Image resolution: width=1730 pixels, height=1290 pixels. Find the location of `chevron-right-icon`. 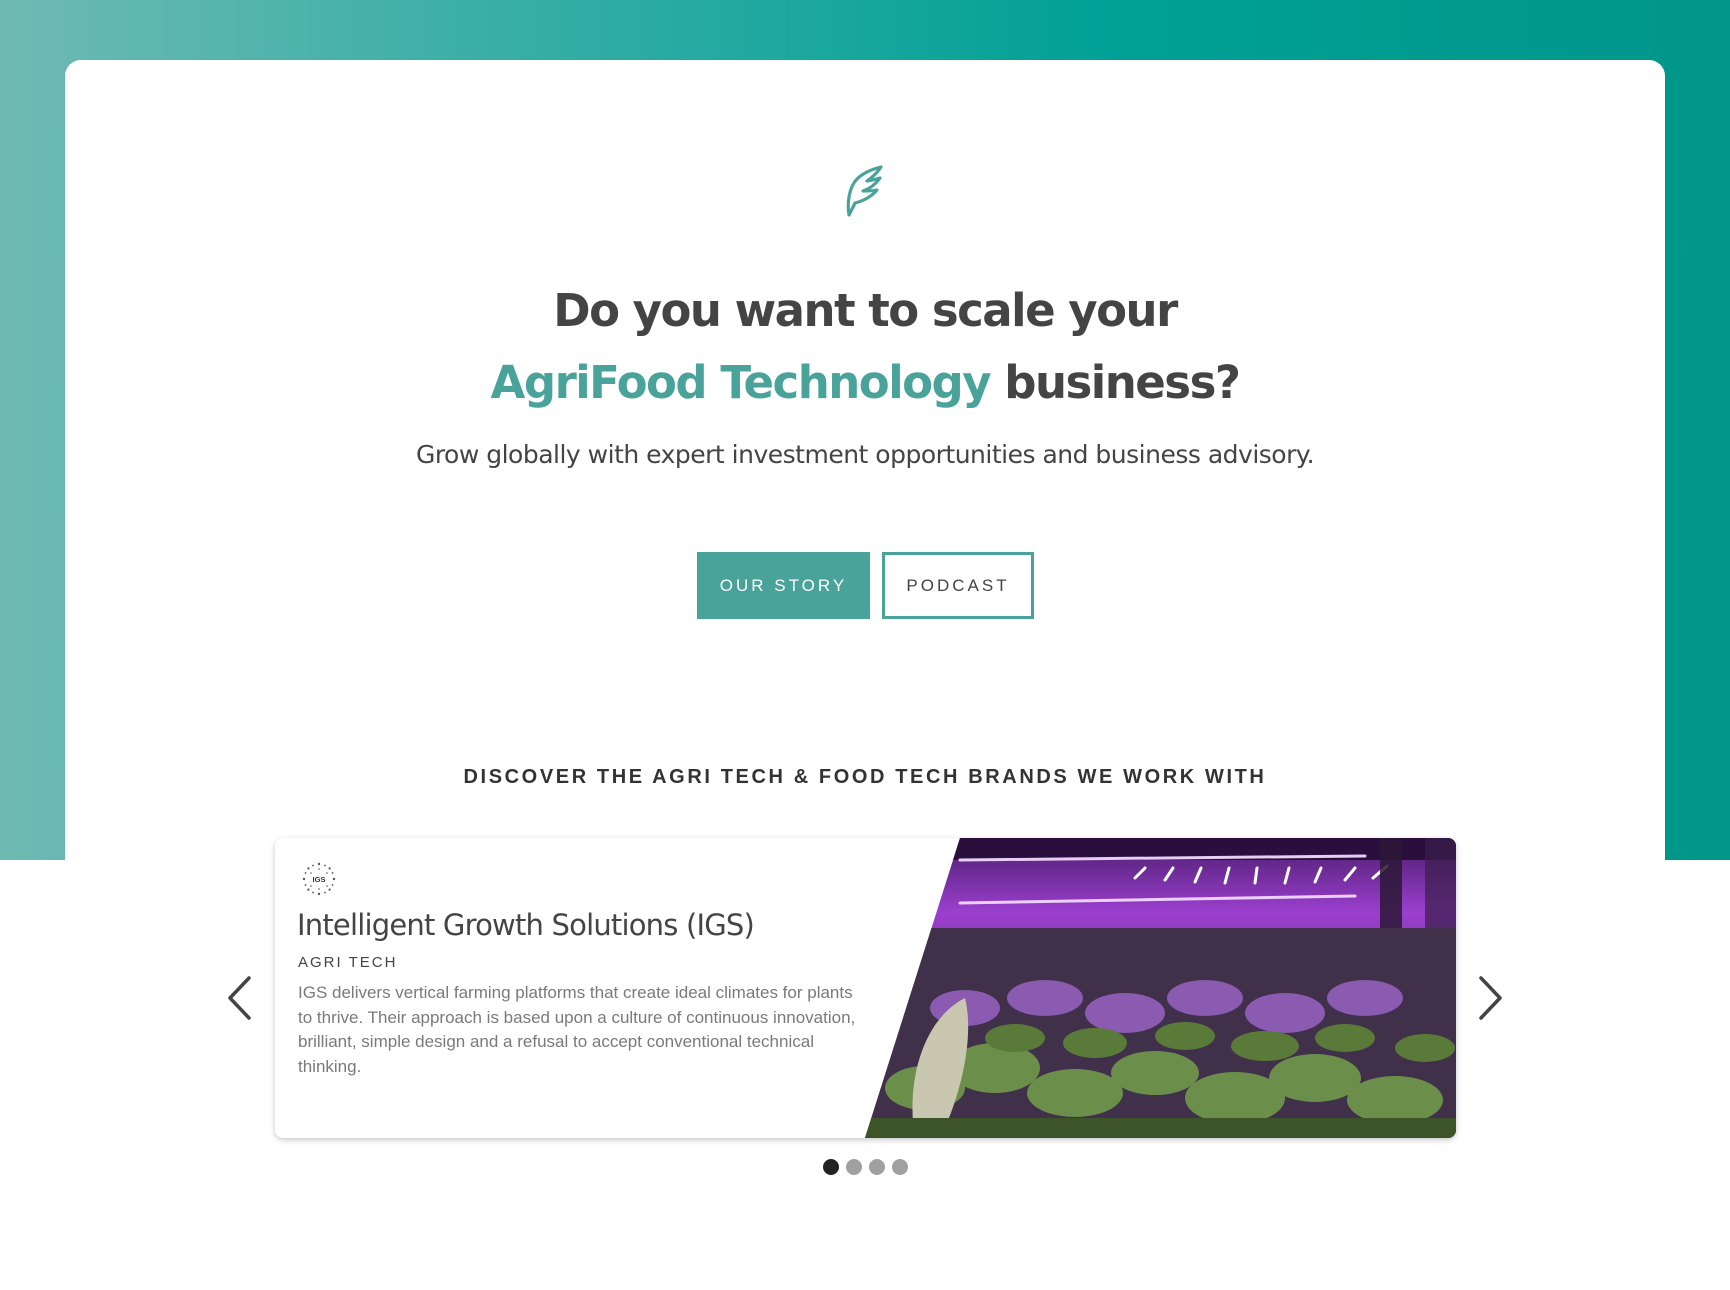

chevron-right-icon is located at coordinates (1490, 998).